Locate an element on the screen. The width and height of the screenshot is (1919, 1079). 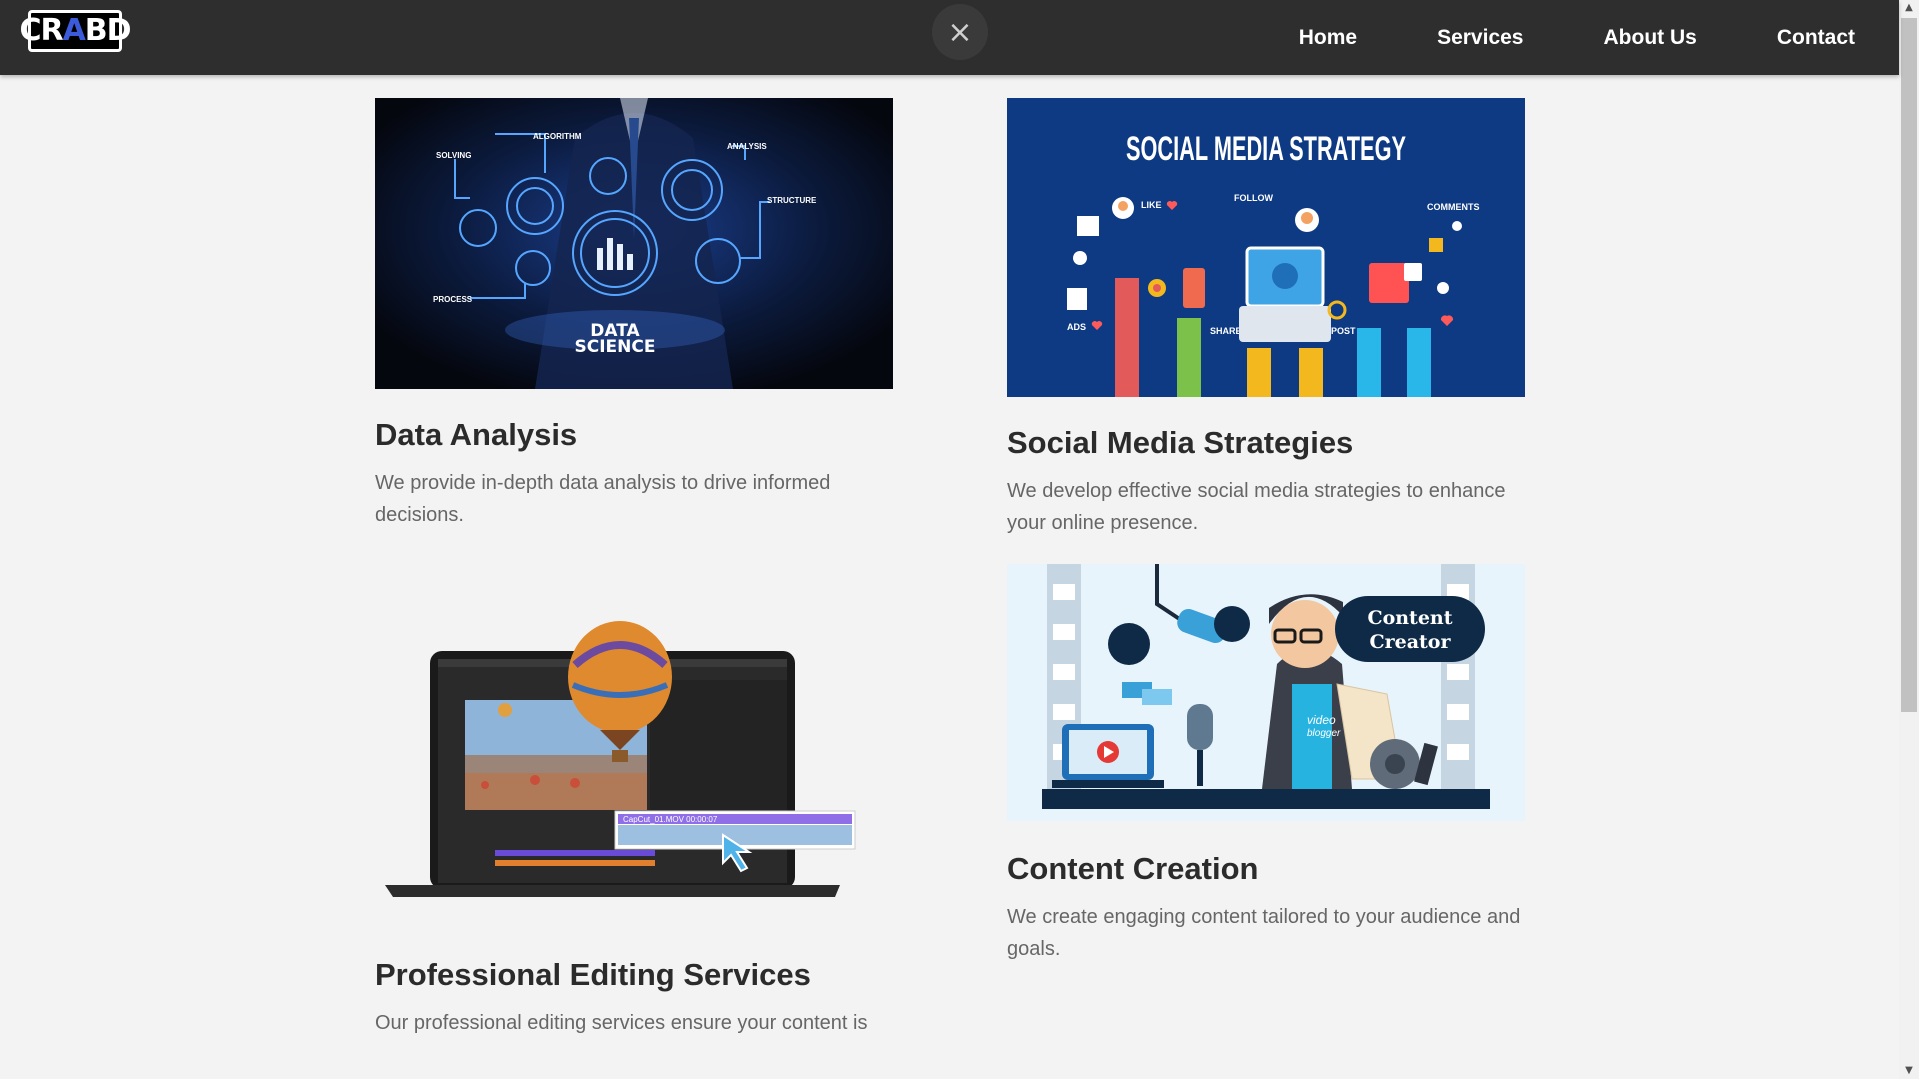
caption-science: SCIENCE is located at coordinates (615, 347).